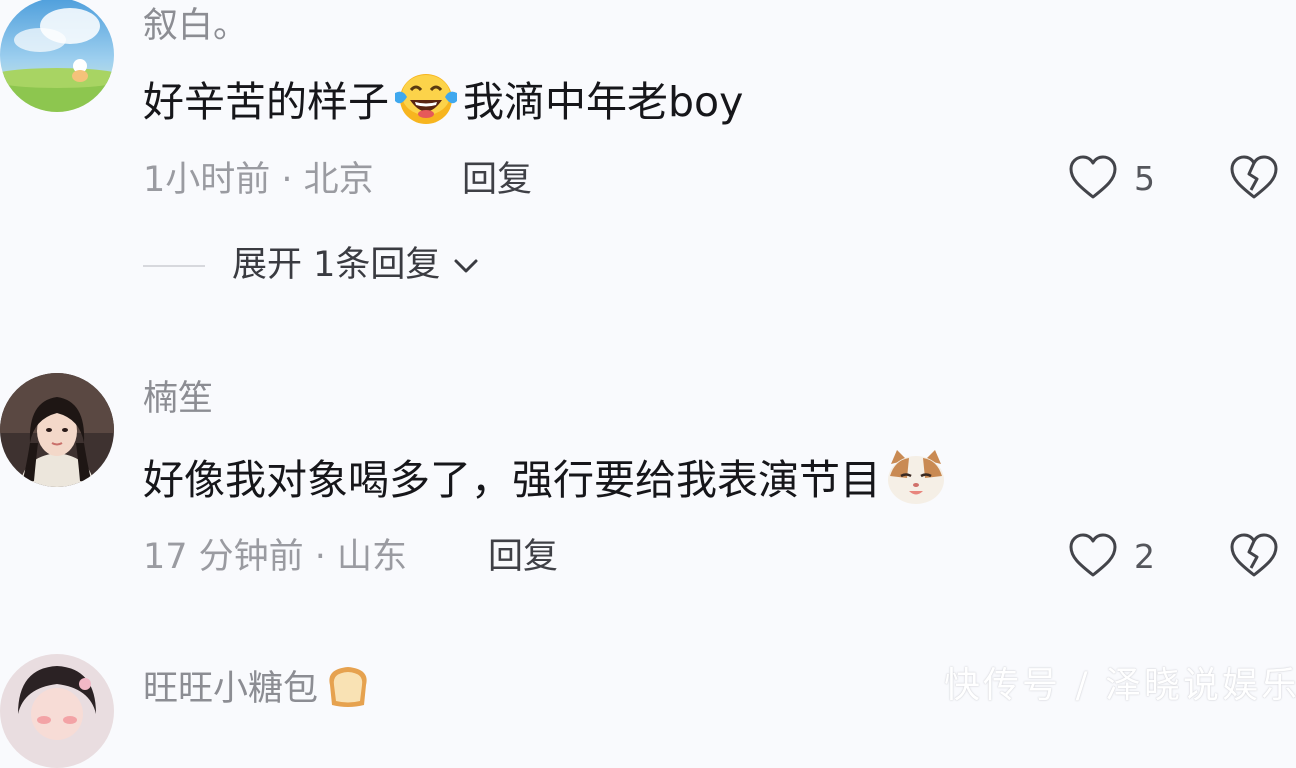  I want to click on expand-replies-label: 展开 1条回复, so click(336, 265).